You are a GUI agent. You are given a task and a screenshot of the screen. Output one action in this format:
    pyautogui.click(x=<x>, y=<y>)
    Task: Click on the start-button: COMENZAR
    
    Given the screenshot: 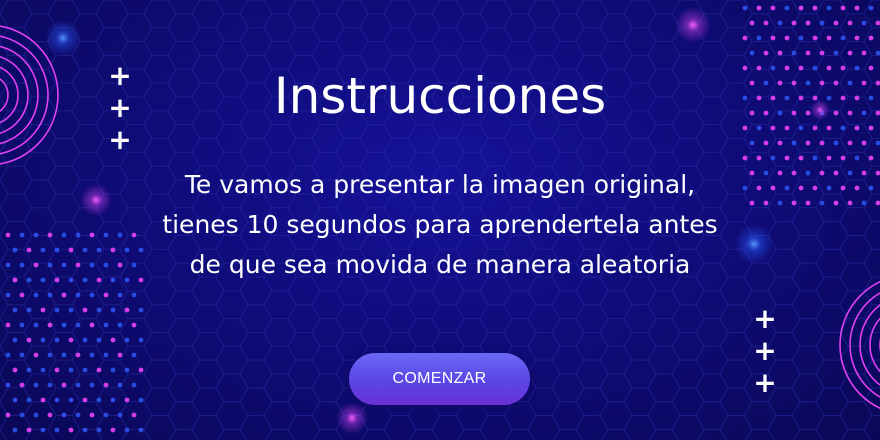 What is the action you would take?
    pyautogui.click(x=439, y=379)
    